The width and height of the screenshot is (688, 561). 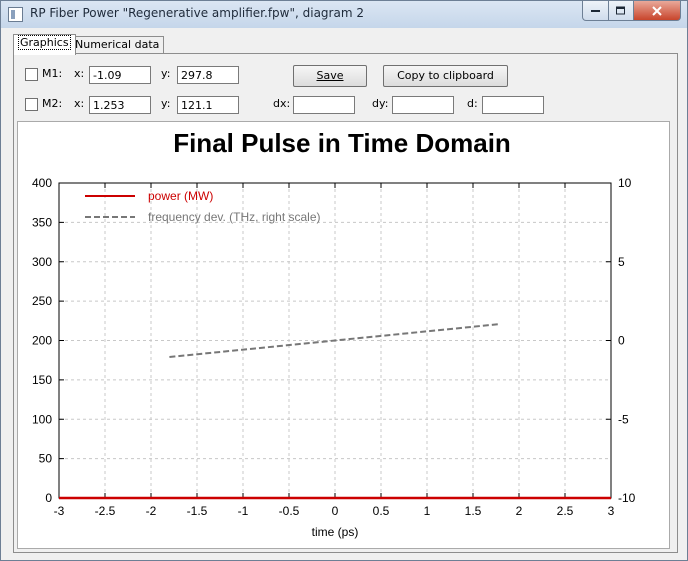 I want to click on x-tick-label: -0.5, so click(x=289, y=511).